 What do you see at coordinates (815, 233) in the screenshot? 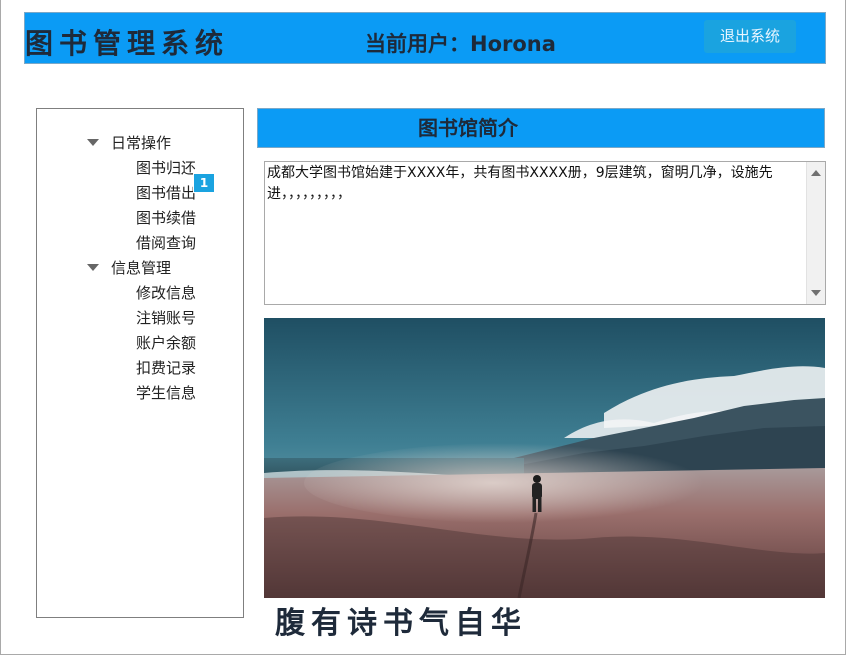
I see `vertical-scrollbar` at bounding box center [815, 233].